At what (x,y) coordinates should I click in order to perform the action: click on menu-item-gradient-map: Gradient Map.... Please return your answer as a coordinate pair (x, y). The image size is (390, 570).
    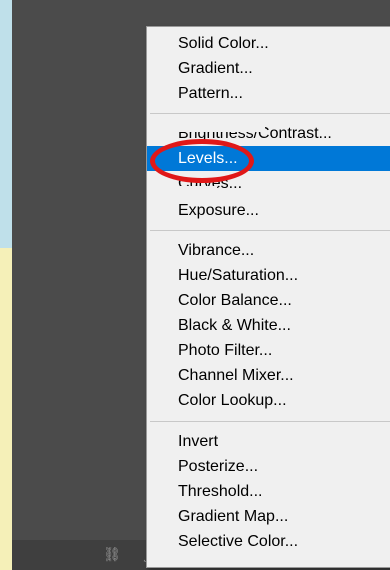
    Looking at the image, I should click on (268, 516).